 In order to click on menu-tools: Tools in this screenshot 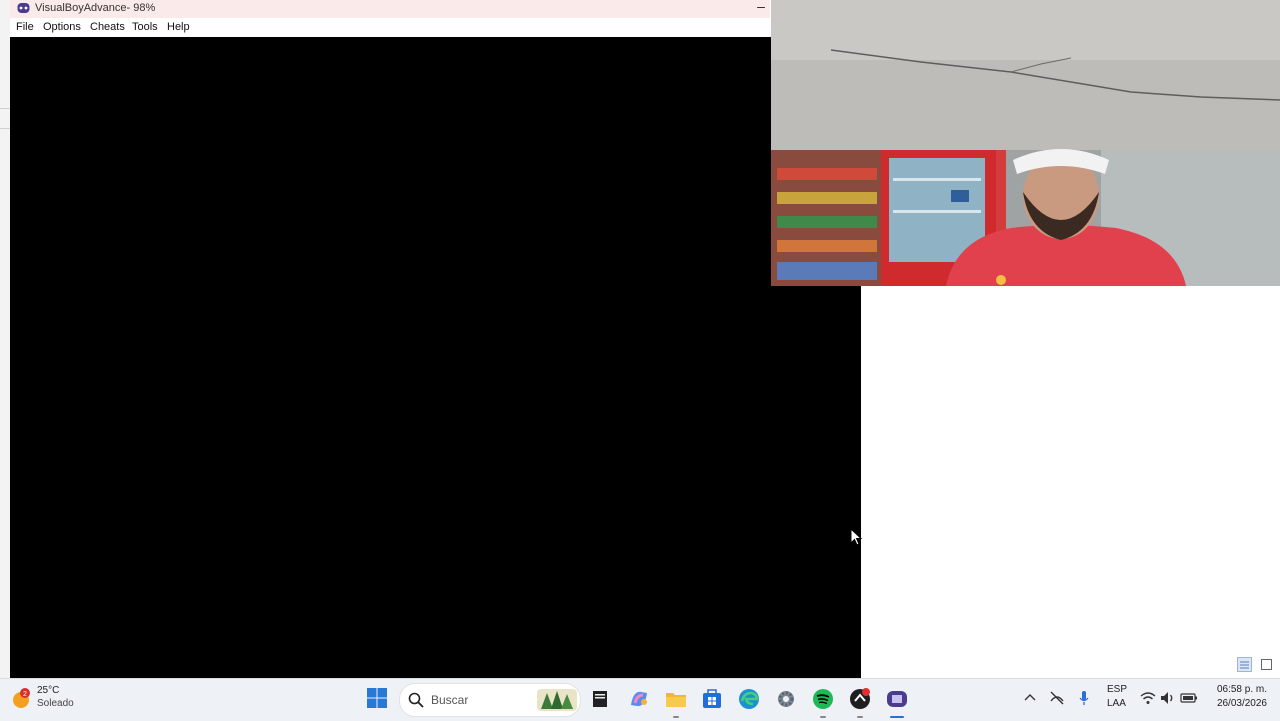, I will do `click(145, 27)`.